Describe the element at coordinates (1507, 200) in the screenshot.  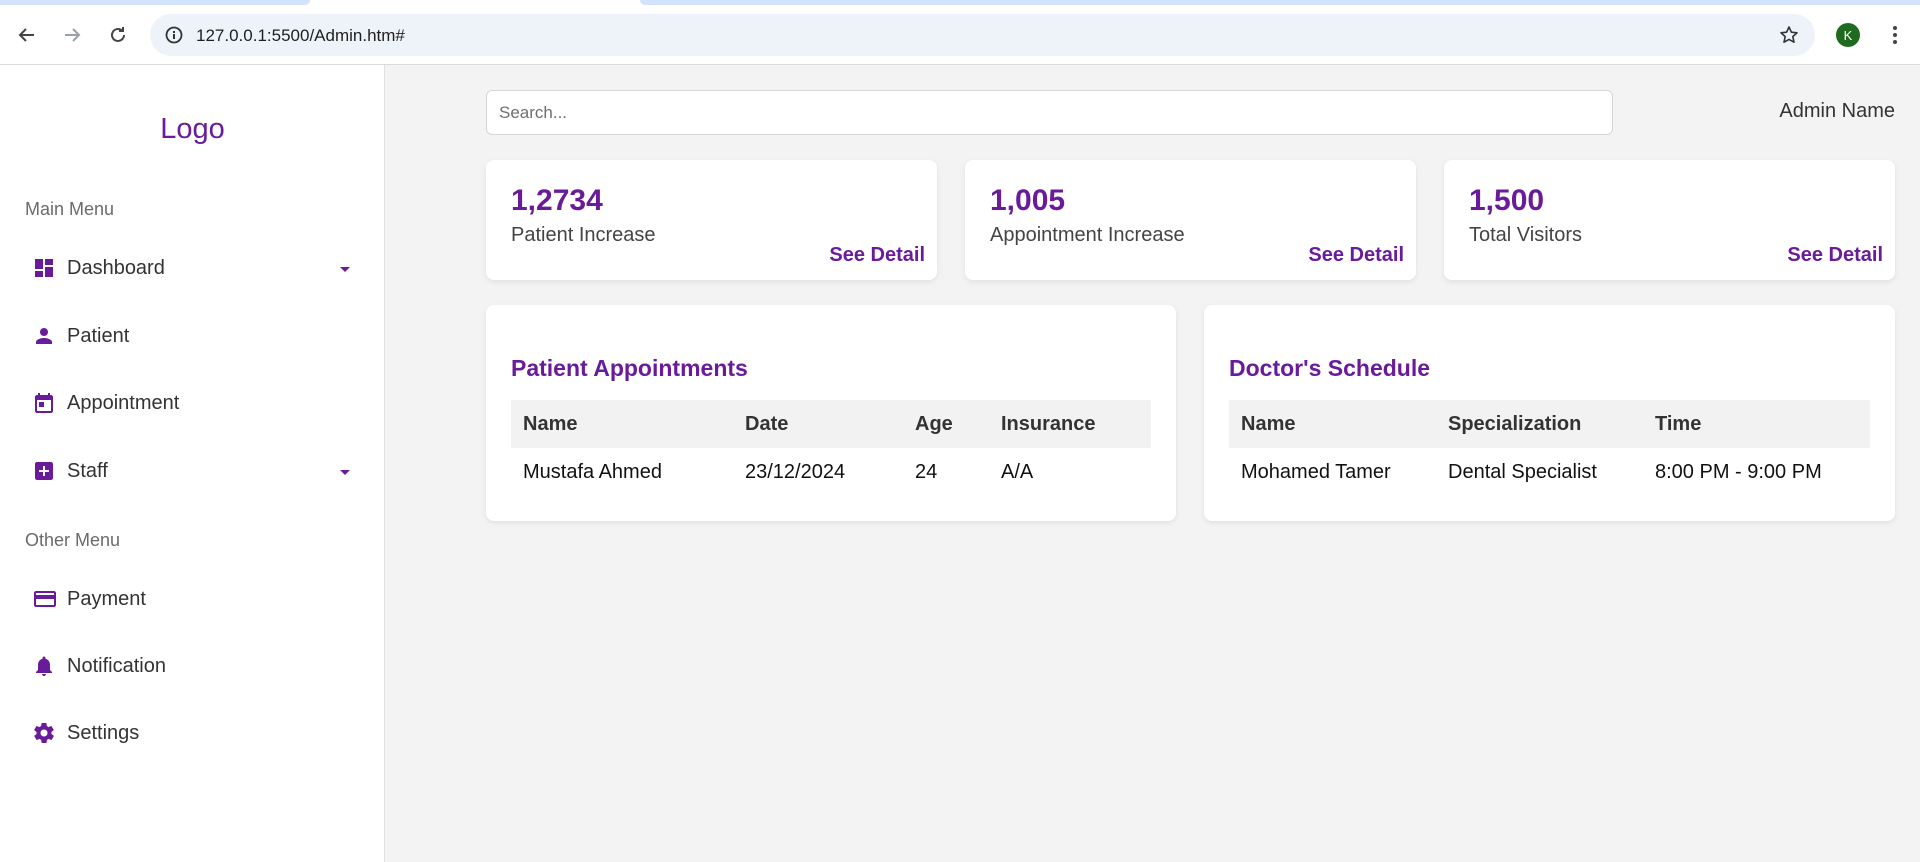
I see `stat-value: 1,500` at that location.